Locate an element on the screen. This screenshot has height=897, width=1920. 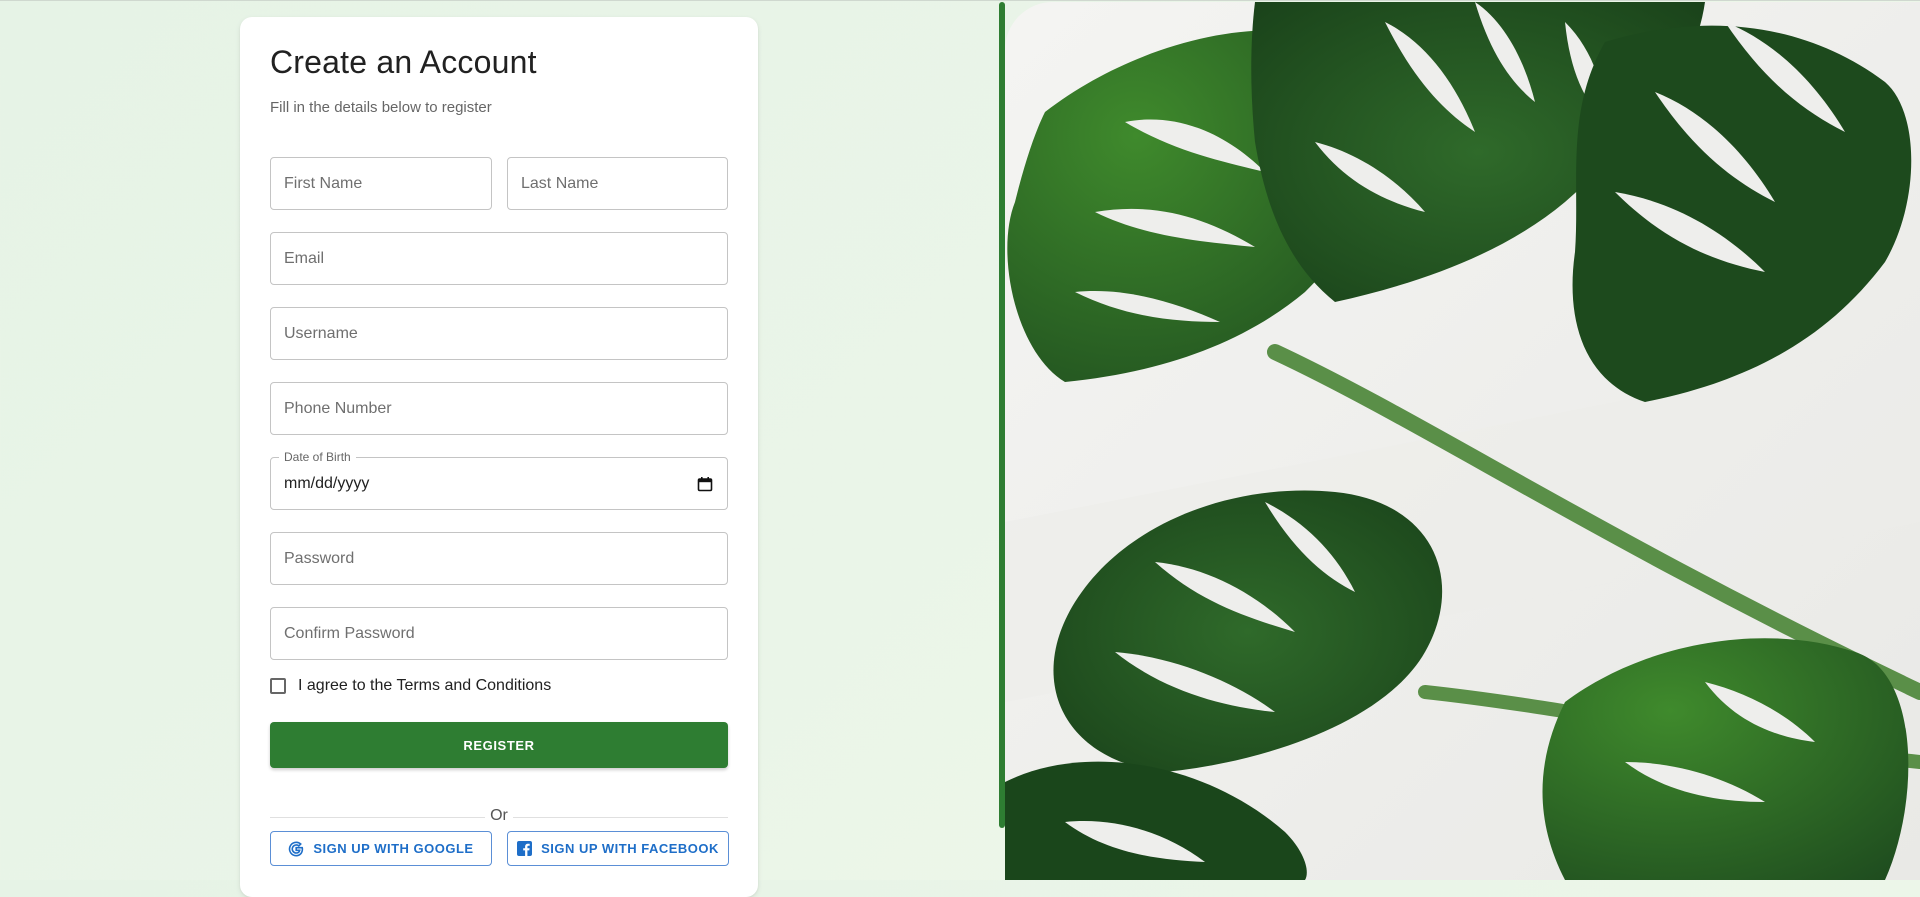
email-field is located at coordinates (499, 258).